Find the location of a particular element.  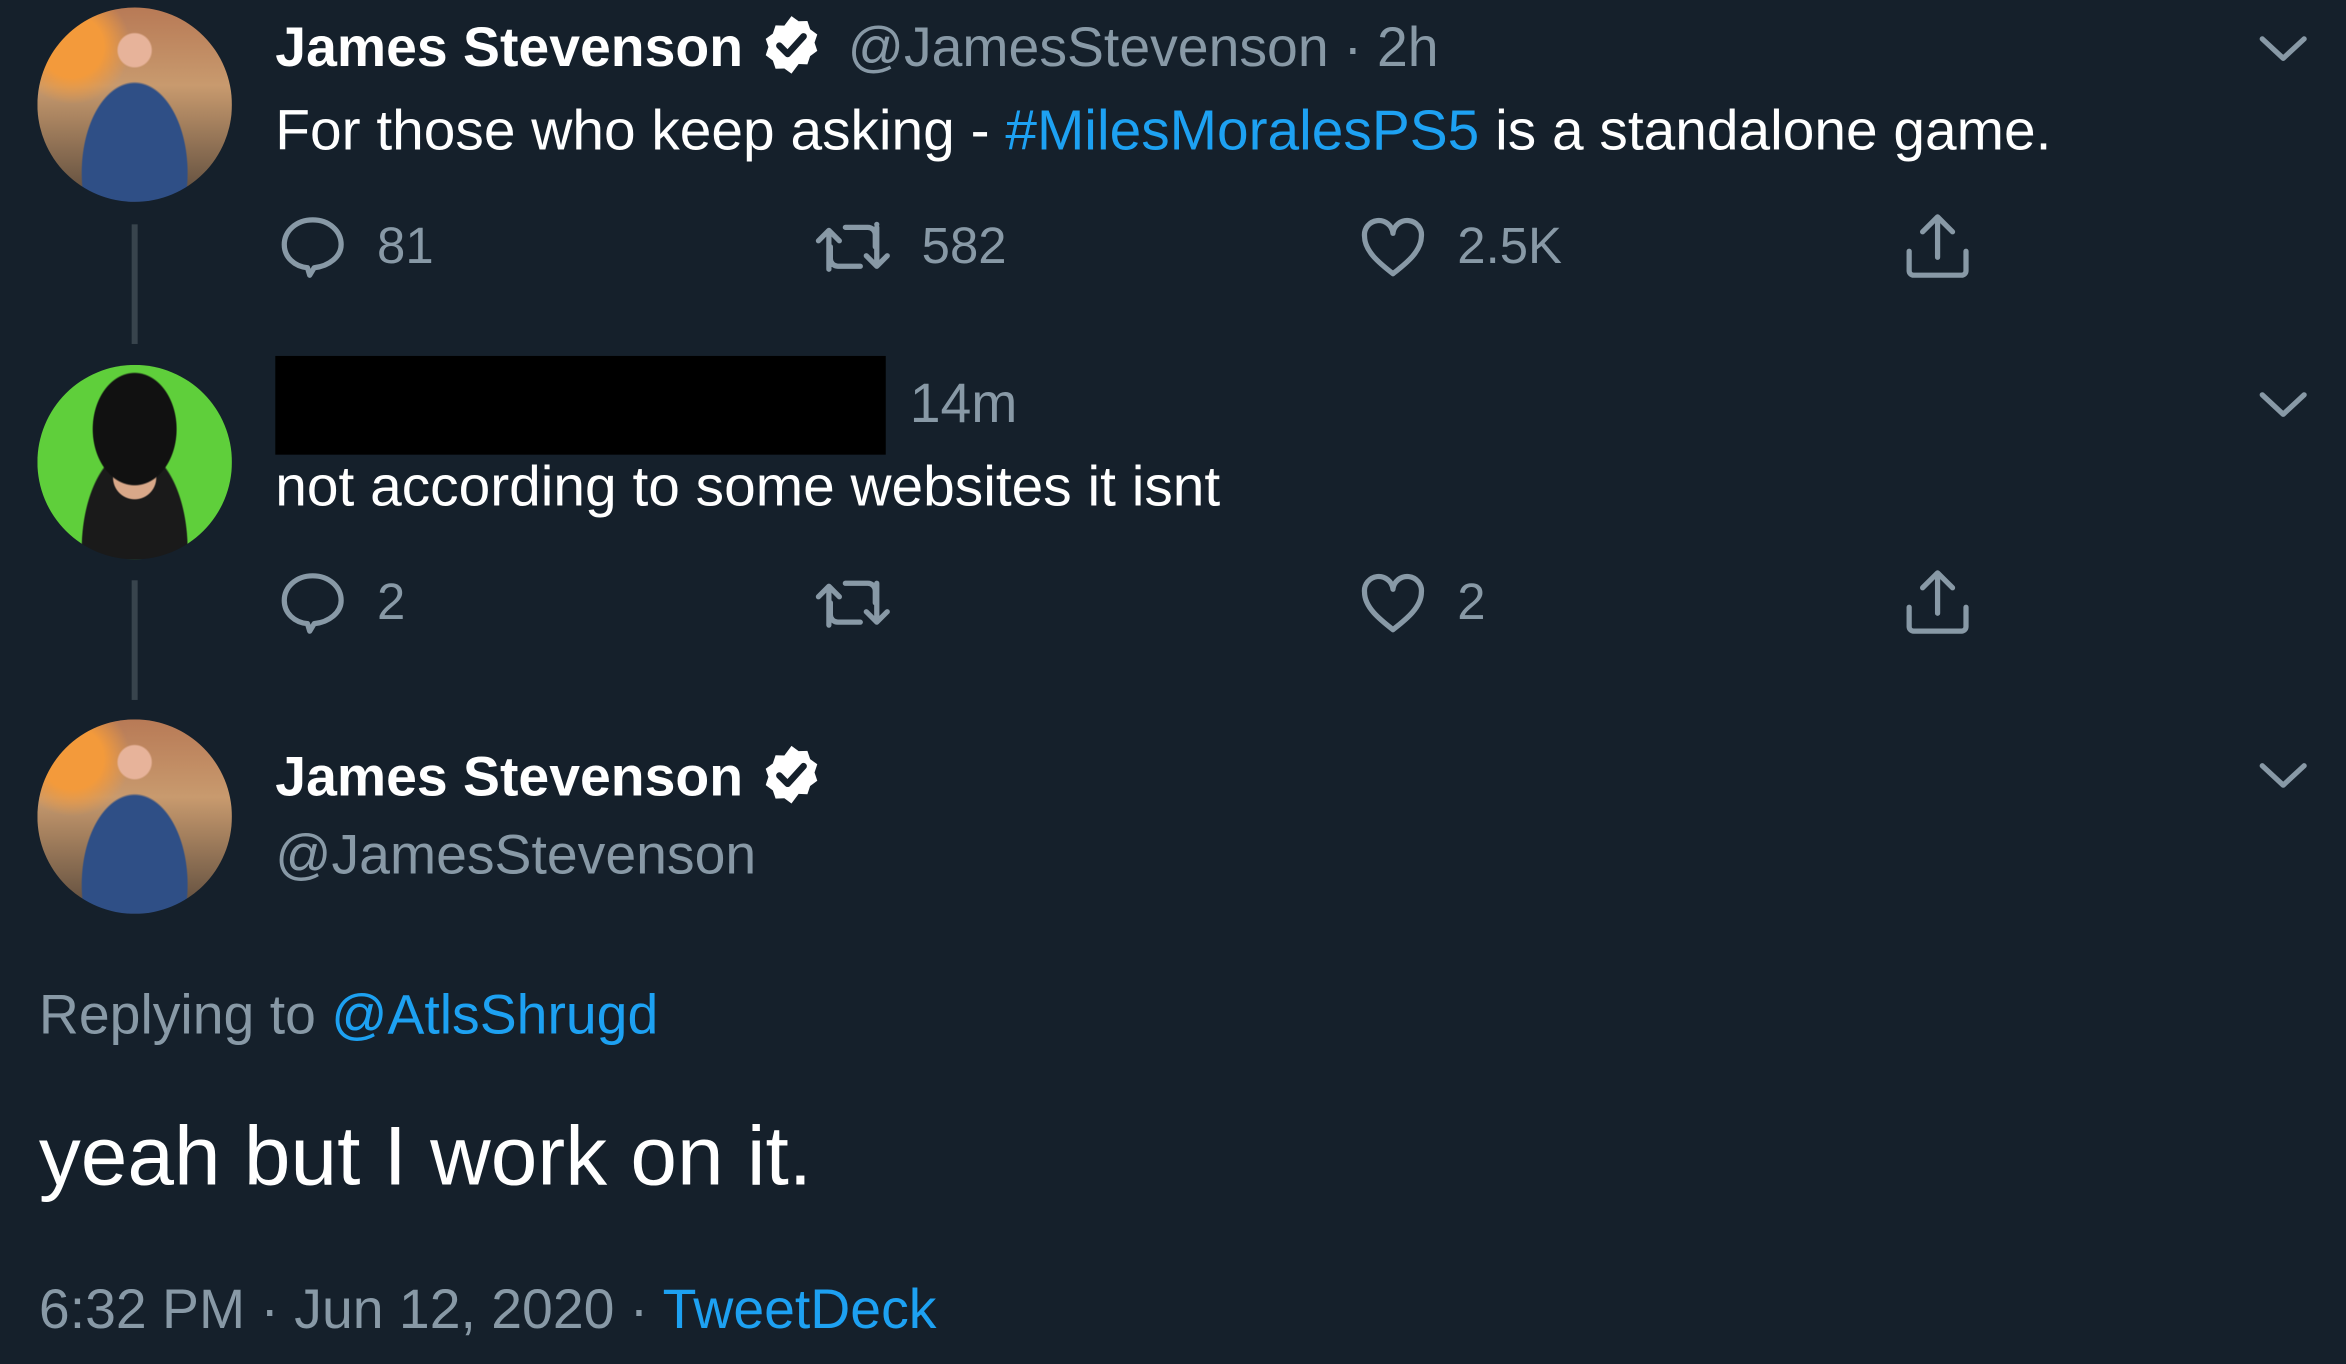

tweet-header: James Stevenson @JamesStevenson · 2h is located at coordinates (857, 47).